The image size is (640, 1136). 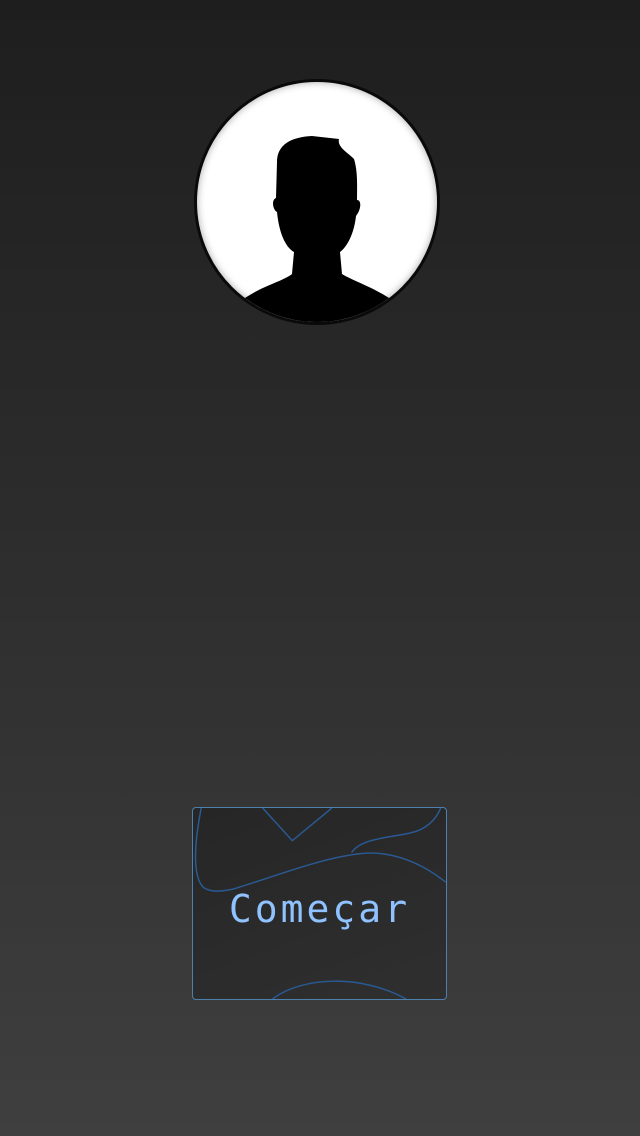 I want to click on person-silhouette-icon, so click(x=317, y=229).